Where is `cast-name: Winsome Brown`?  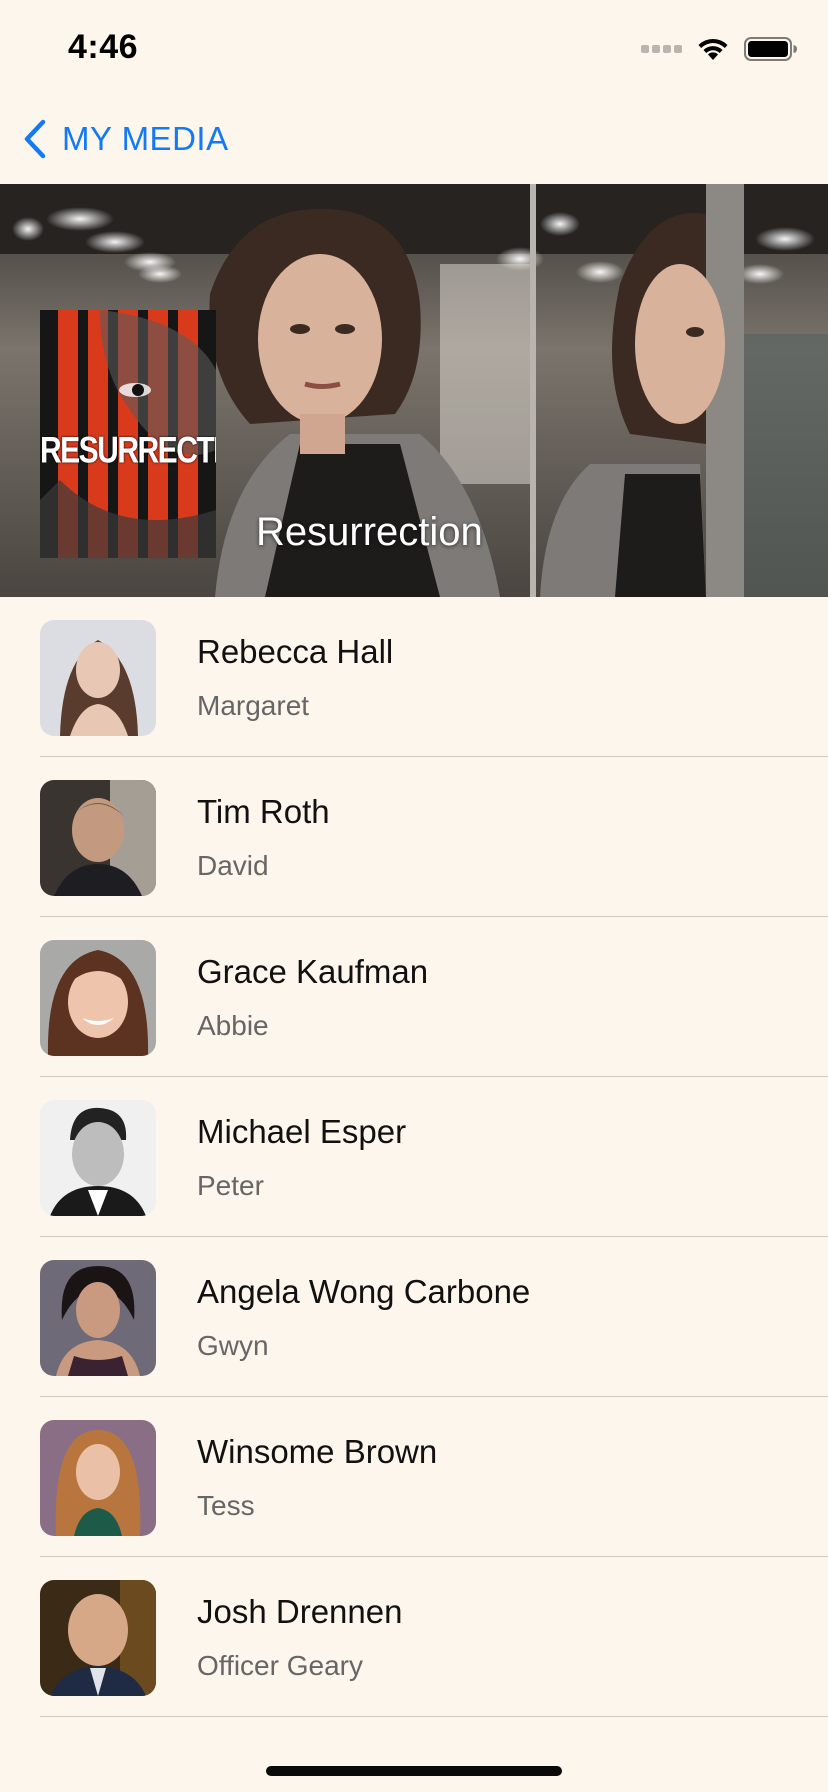
cast-name: Winsome Brown is located at coordinates (317, 1451).